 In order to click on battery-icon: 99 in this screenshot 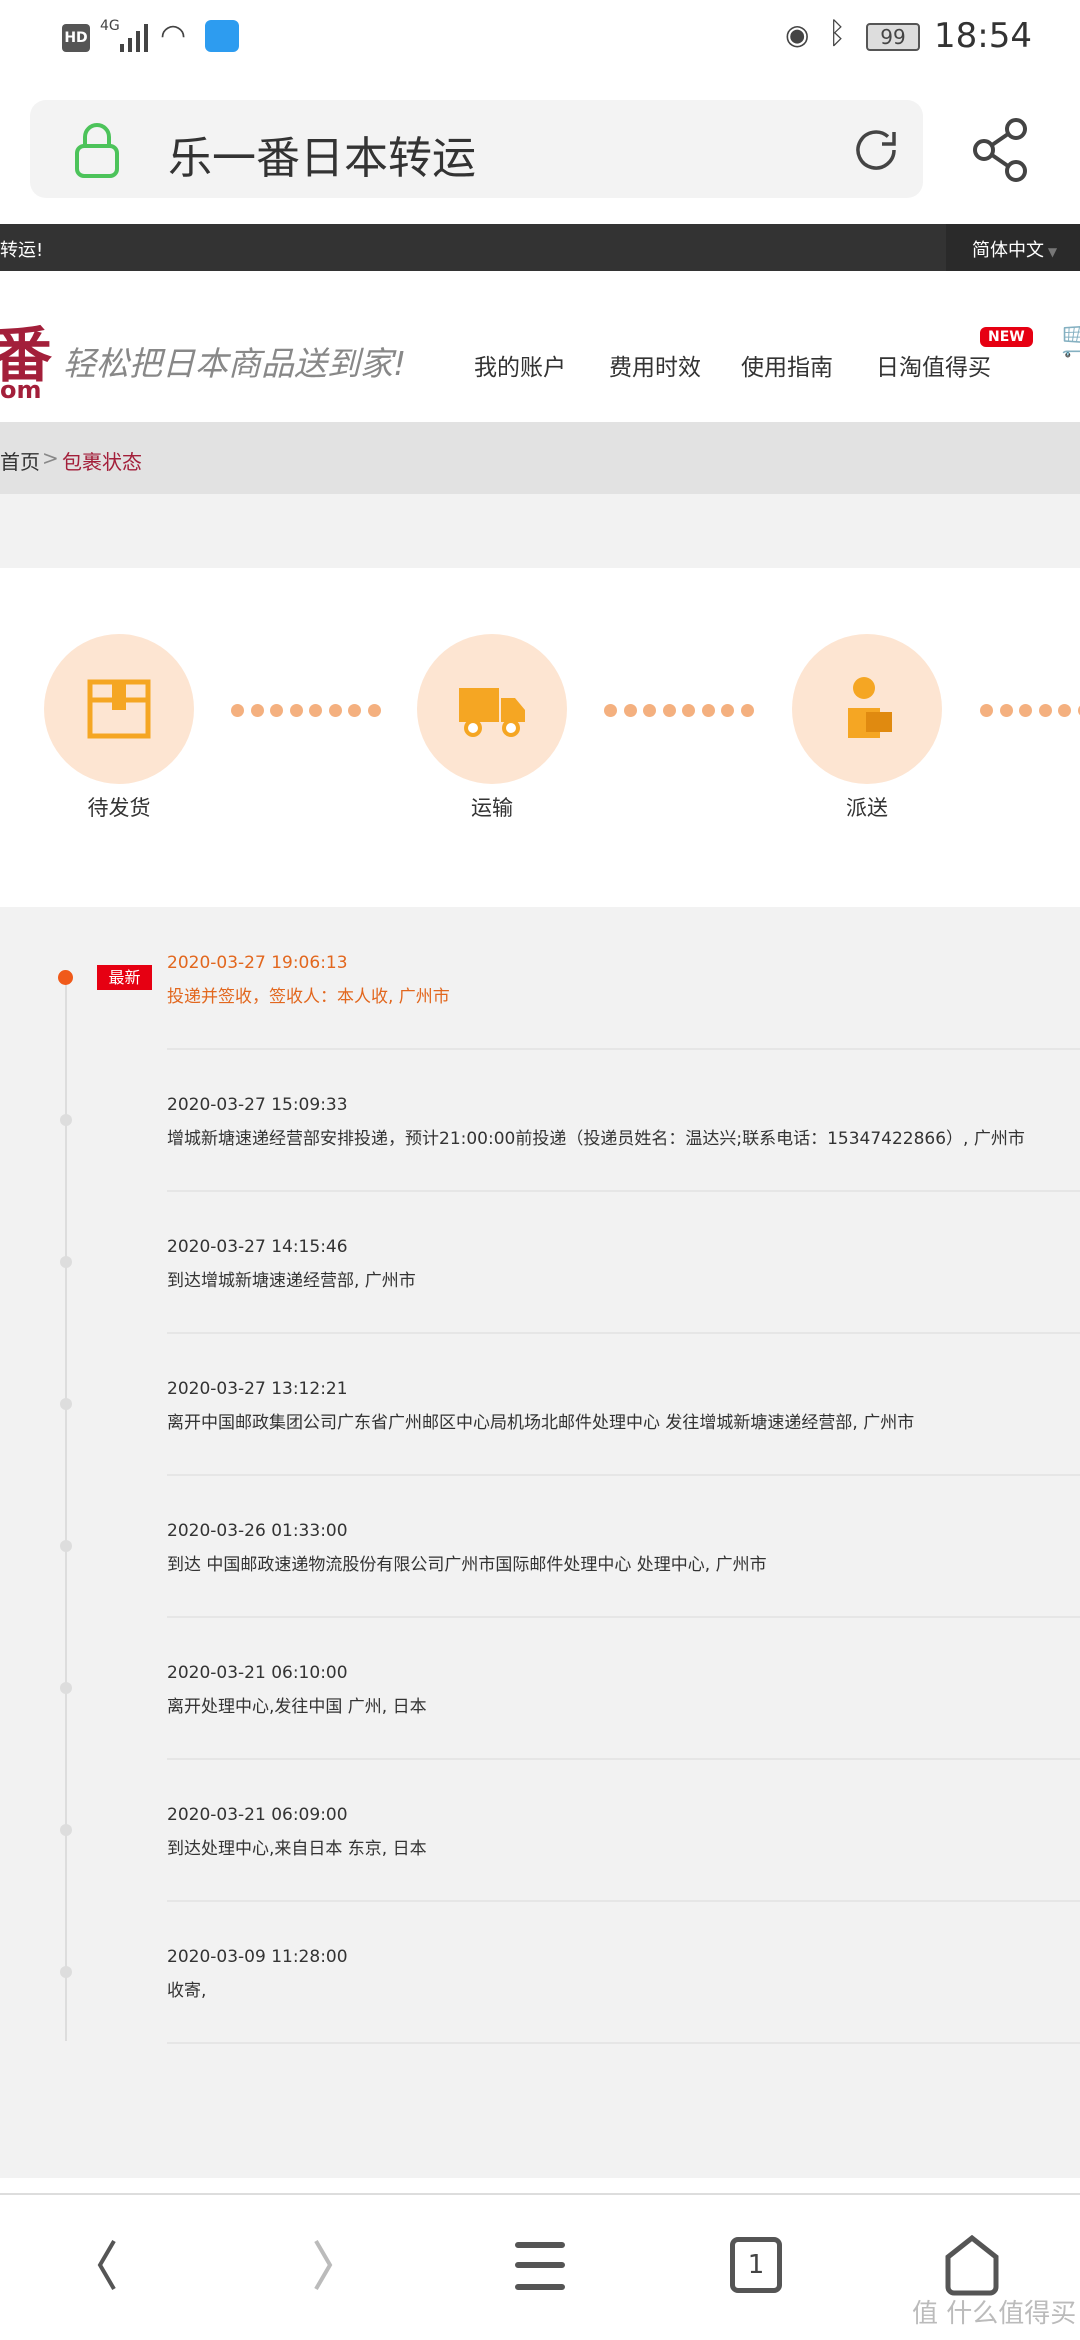, I will do `click(893, 37)`.